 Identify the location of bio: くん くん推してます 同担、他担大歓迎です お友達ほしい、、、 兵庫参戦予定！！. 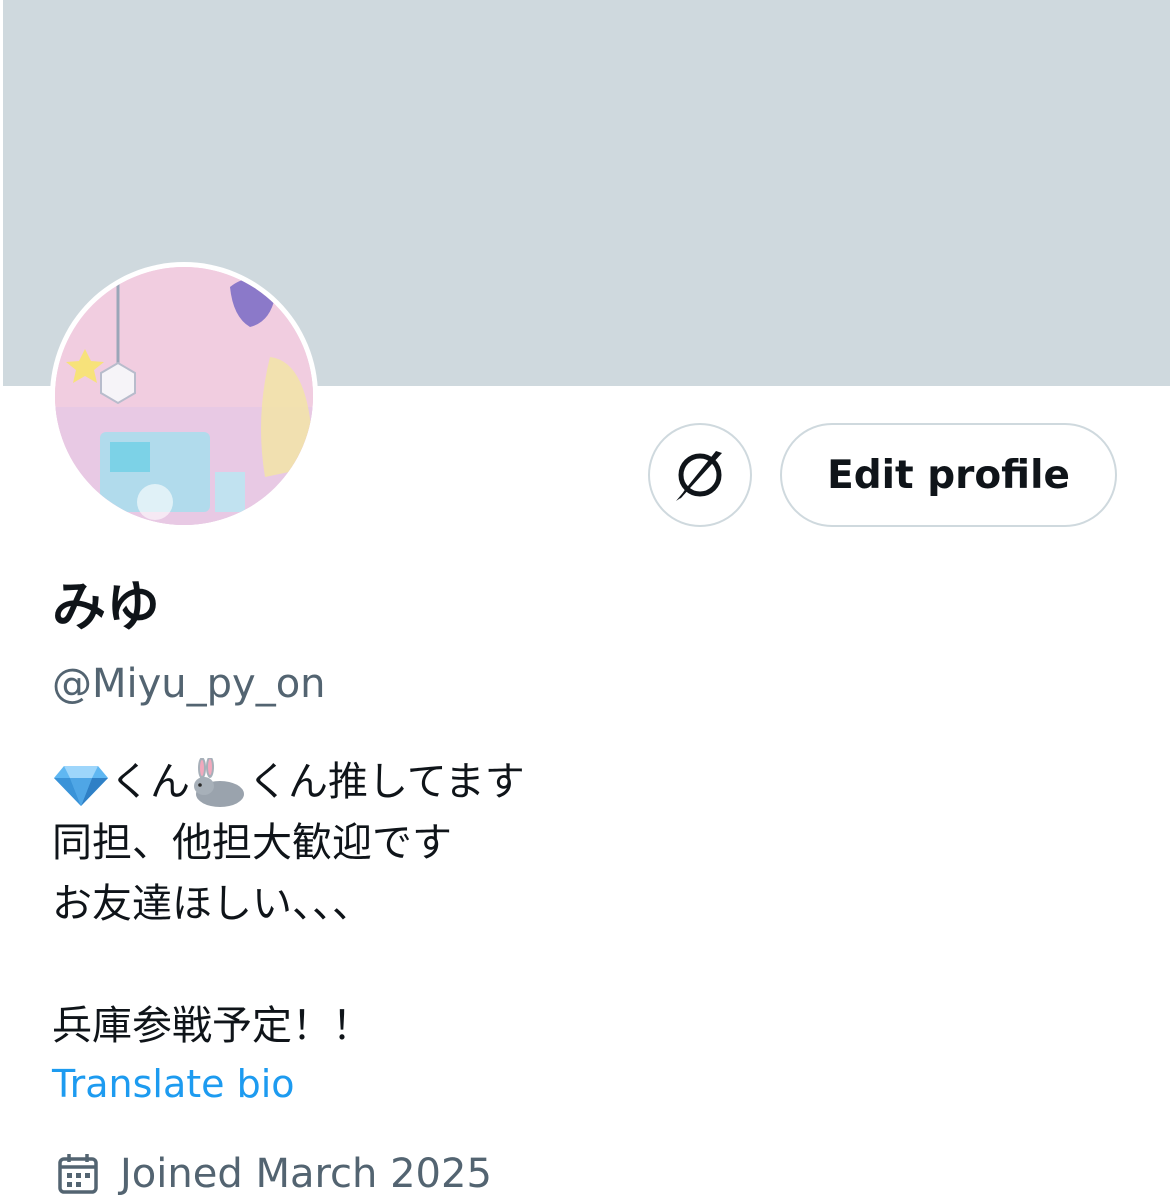
(288, 904).